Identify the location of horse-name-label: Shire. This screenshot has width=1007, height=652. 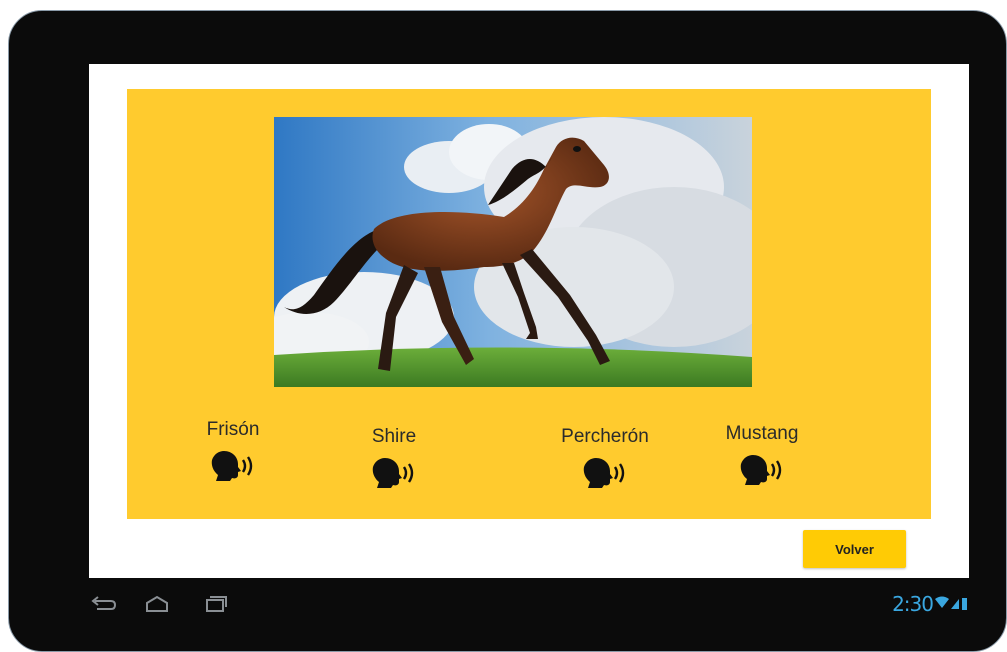
(394, 436).